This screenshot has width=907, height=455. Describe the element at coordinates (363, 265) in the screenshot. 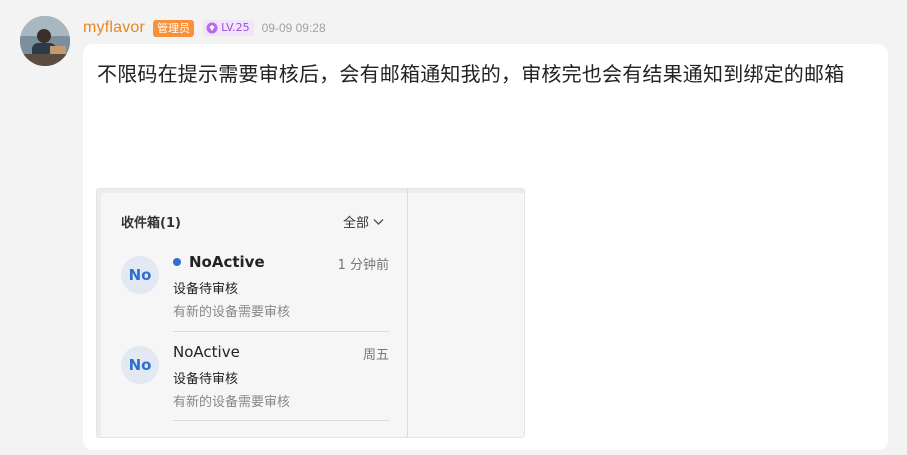

I see `mail-time: 1 分钟前` at that location.